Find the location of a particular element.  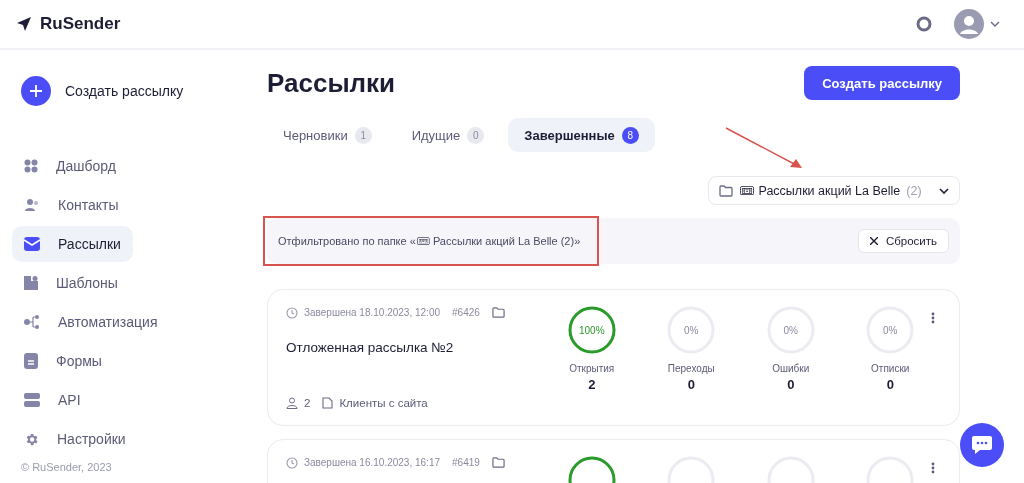

chat-button is located at coordinates (982, 445).